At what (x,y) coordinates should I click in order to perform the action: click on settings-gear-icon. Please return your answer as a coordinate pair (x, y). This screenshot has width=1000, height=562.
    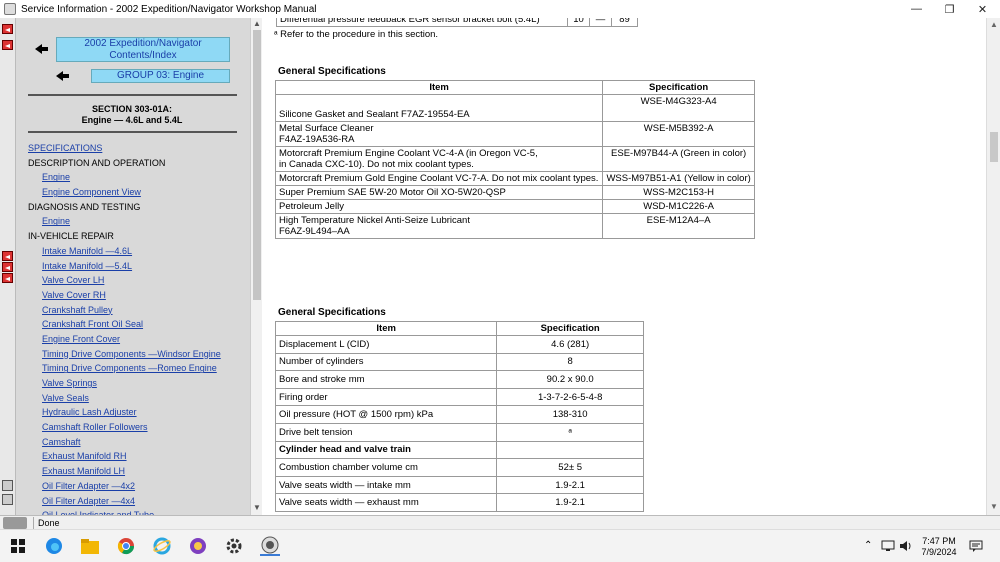
    Looking at the image, I should click on (234, 546).